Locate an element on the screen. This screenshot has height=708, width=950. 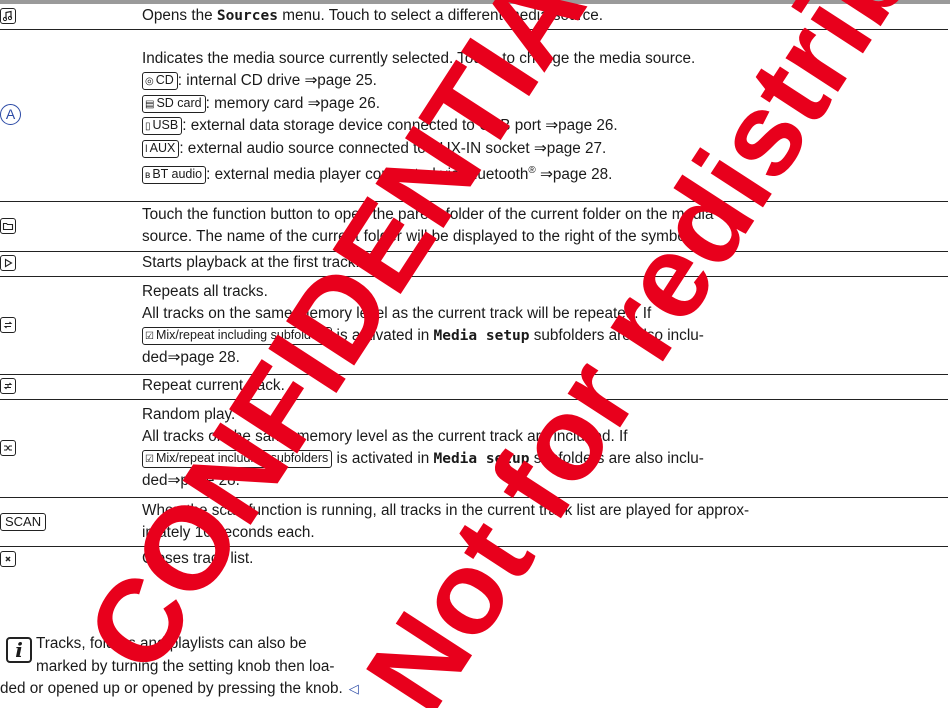
row-text: imately 10 seconds each. is located at coordinates (228, 532).